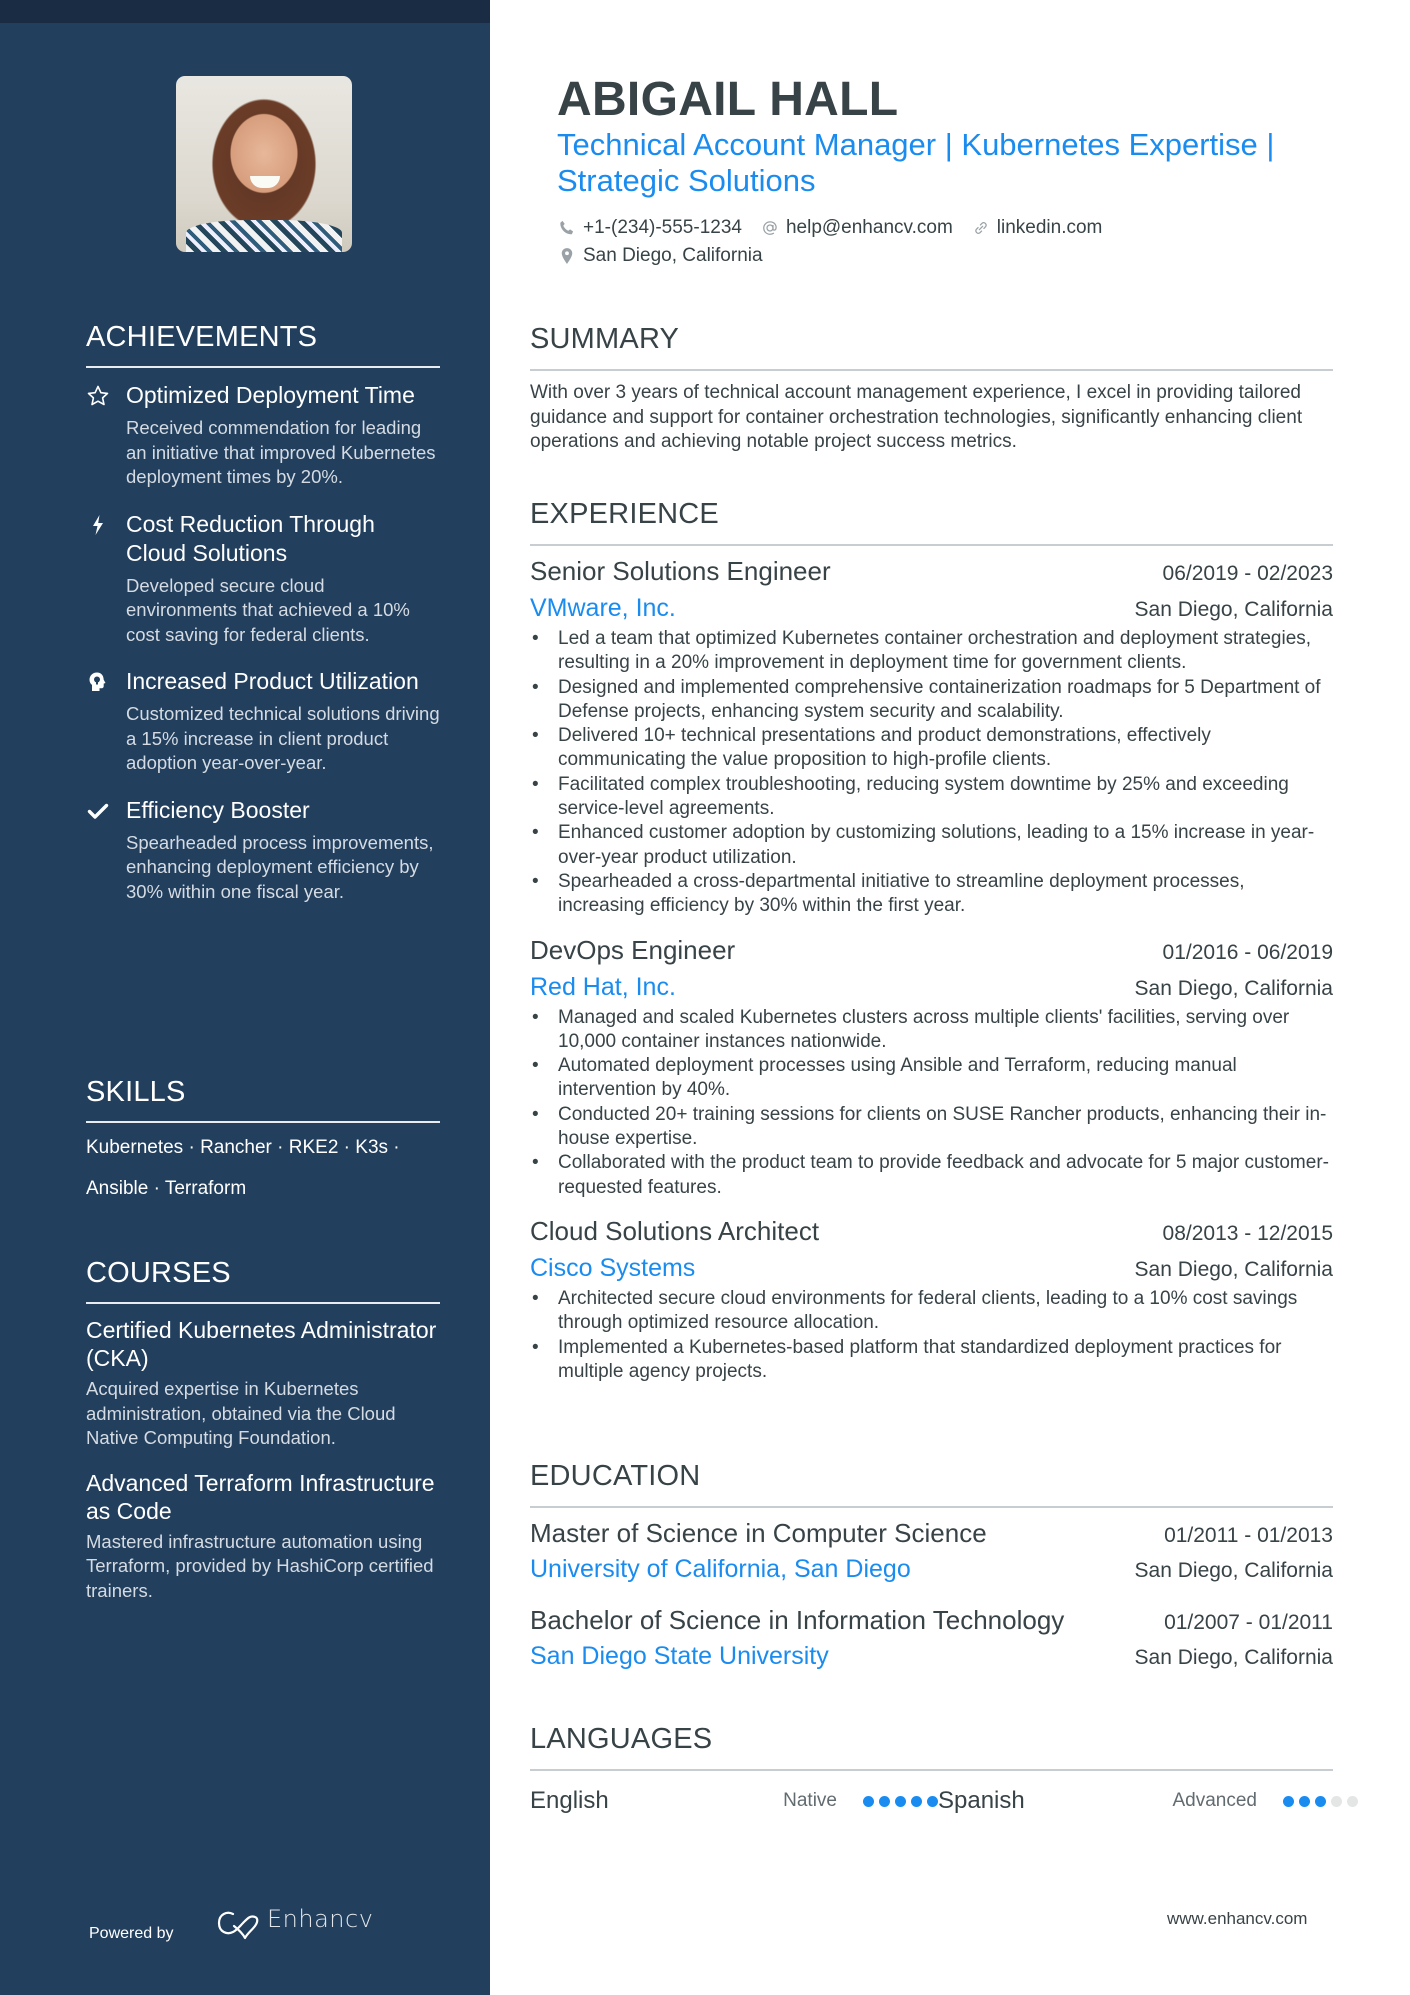 This screenshot has height=1995, width=1410. I want to click on languages-list: English Native Spanish Advanced, so click(944, 1801).